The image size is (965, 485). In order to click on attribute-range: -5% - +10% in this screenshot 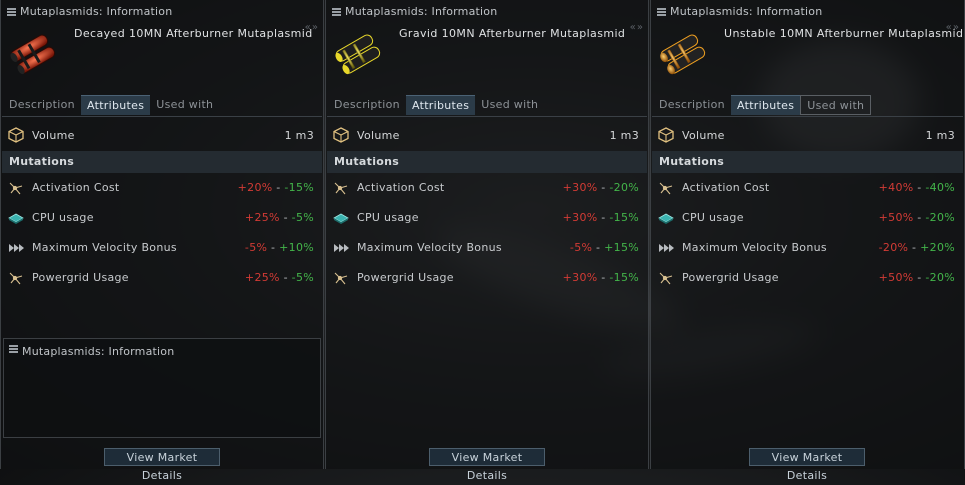, I will do `click(279, 247)`.